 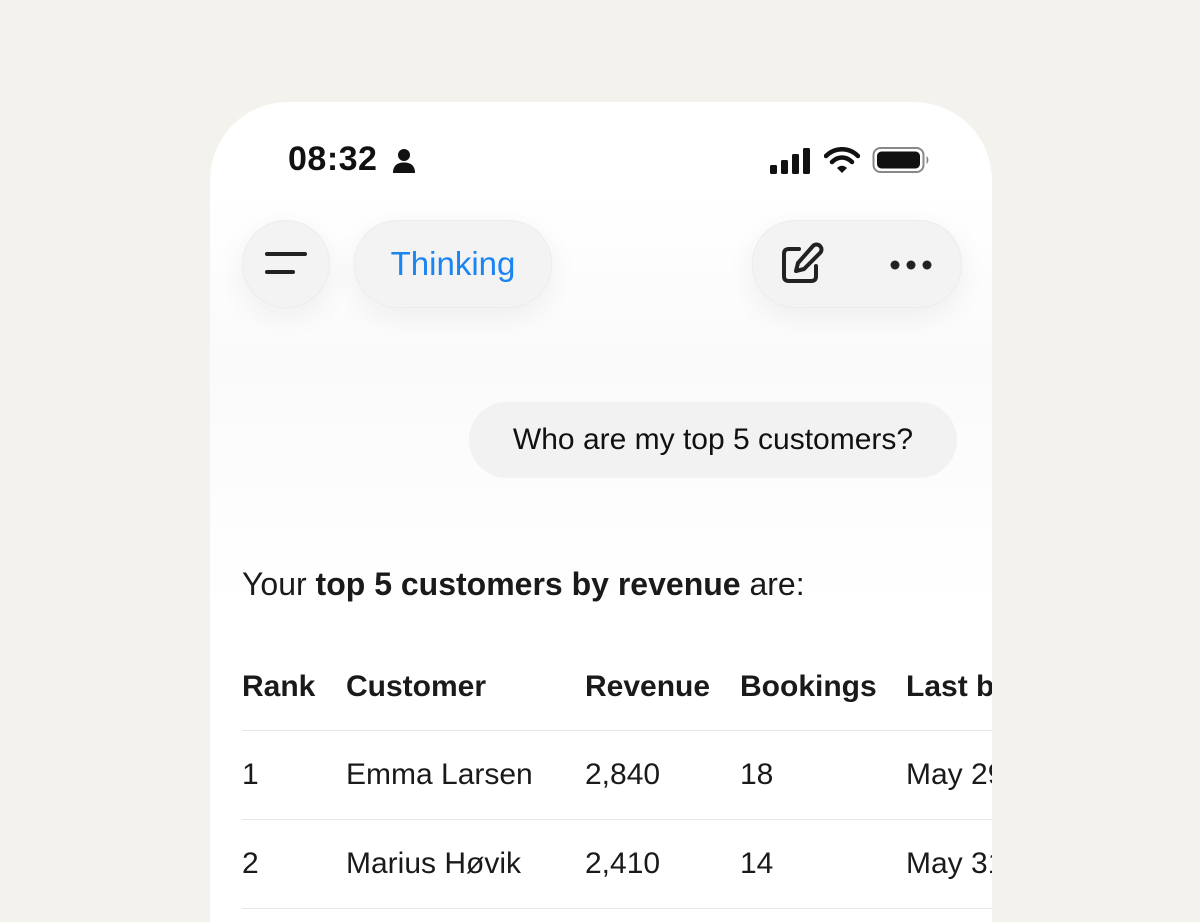 I want to click on model-selector-label: Thinking, so click(x=453, y=263).